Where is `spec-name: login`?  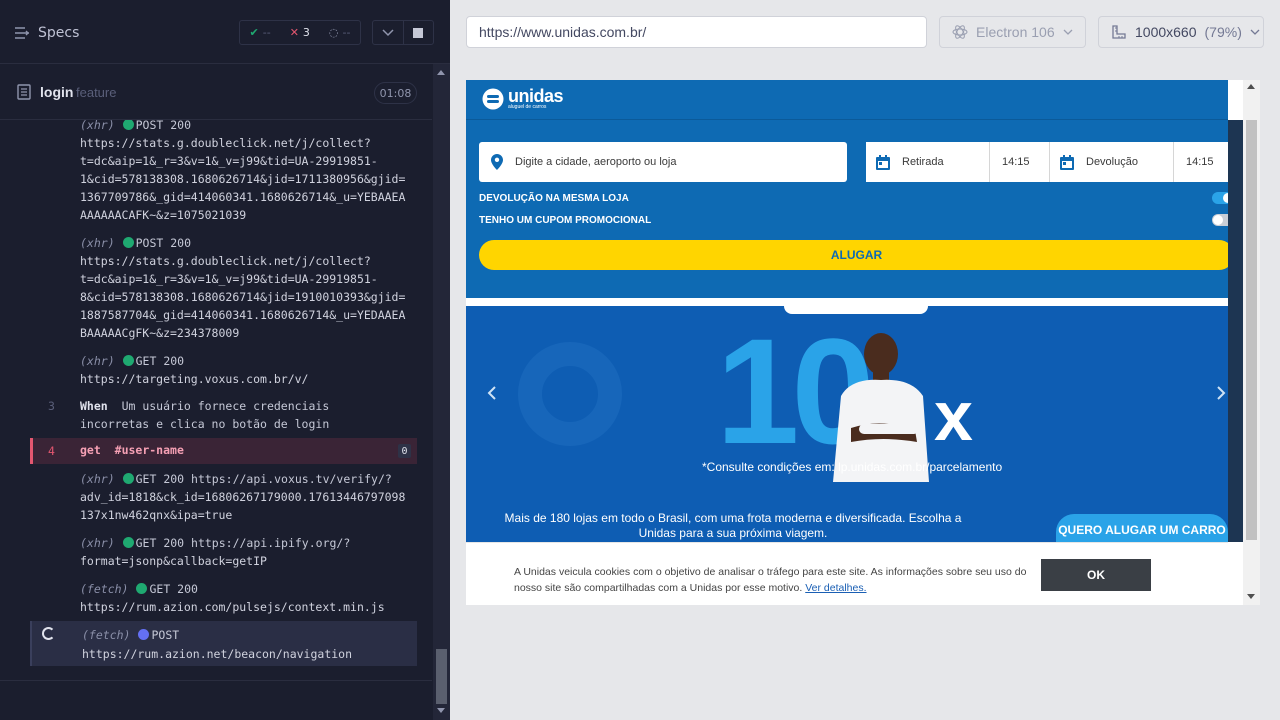 spec-name: login is located at coordinates (57, 92).